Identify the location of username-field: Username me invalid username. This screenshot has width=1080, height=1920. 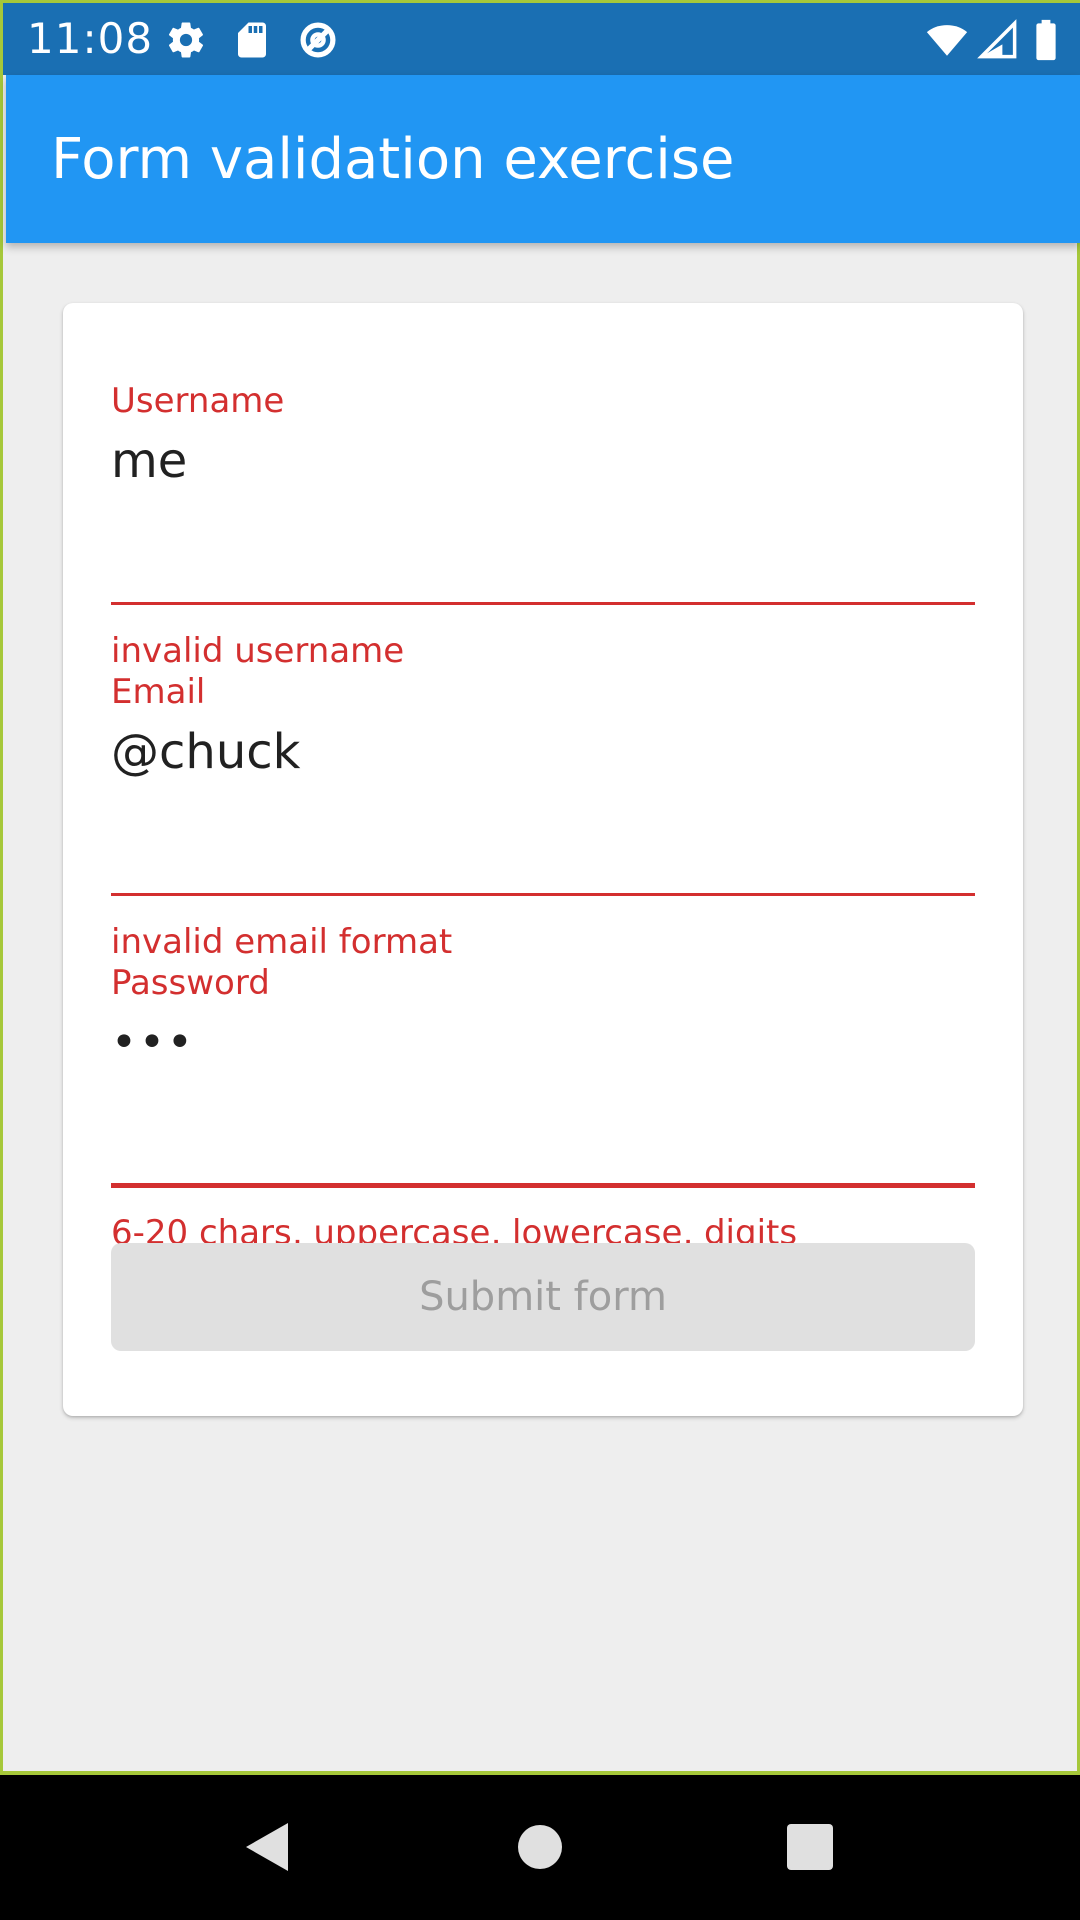
(543, 526).